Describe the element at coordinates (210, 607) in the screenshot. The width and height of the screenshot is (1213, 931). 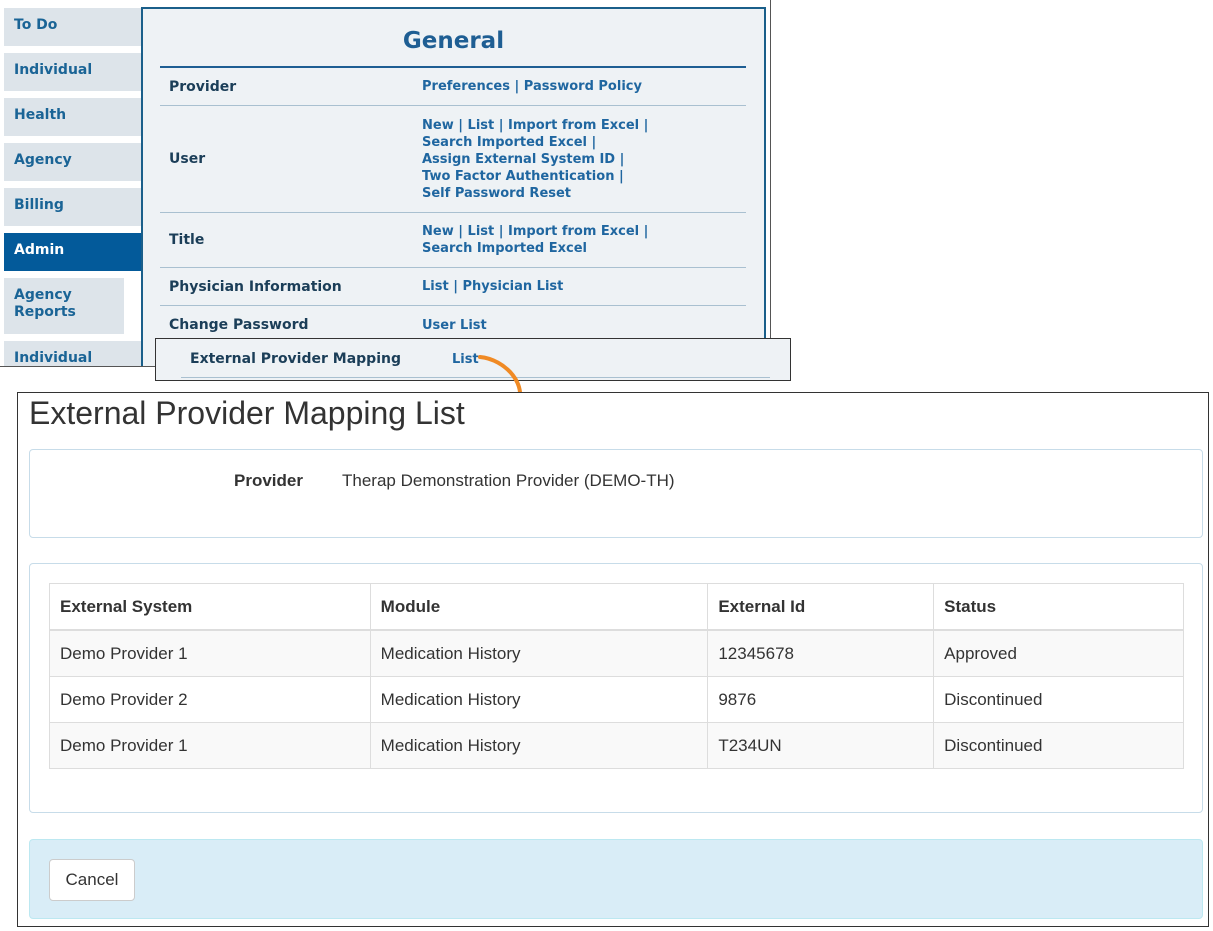
I see `column-header-external-system: External System` at that location.